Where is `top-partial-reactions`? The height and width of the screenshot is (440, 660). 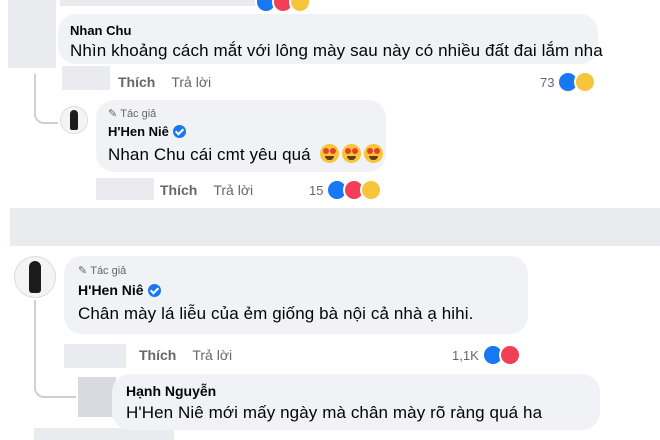
top-partial-reactions is located at coordinates (281, 6).